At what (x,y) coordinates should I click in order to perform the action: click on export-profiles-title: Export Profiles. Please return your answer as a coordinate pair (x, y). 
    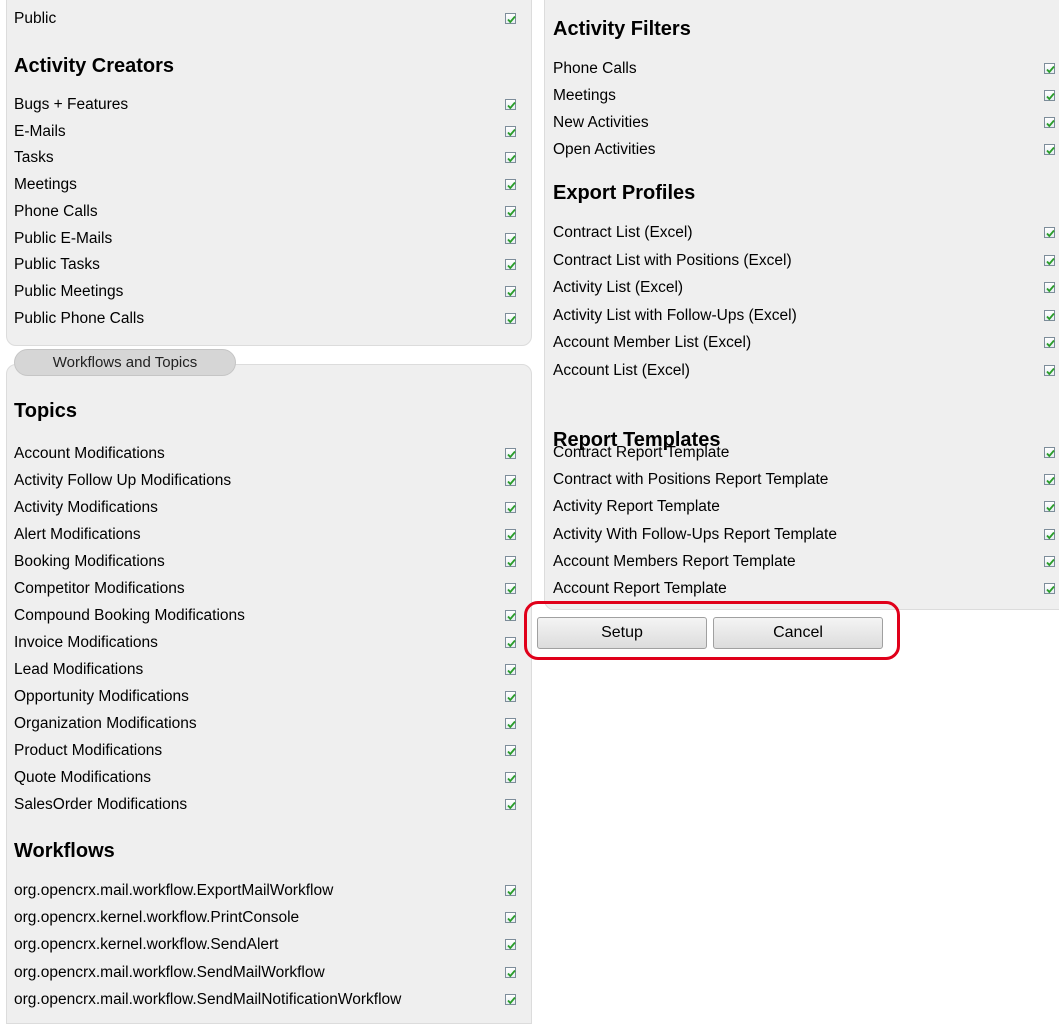
    Looking at the image, I should click on (624, 193).